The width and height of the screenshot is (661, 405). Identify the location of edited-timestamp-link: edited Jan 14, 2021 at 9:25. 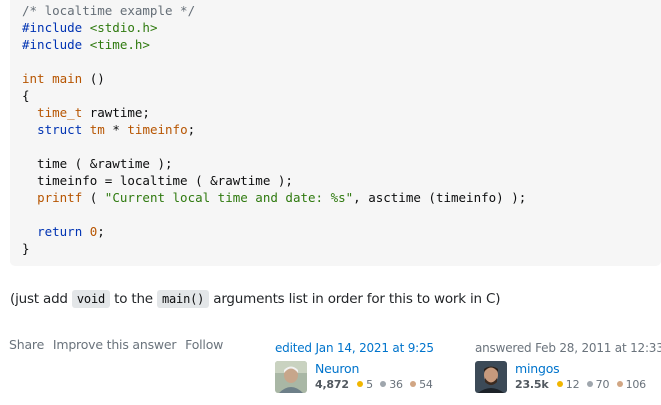
(354, 348).